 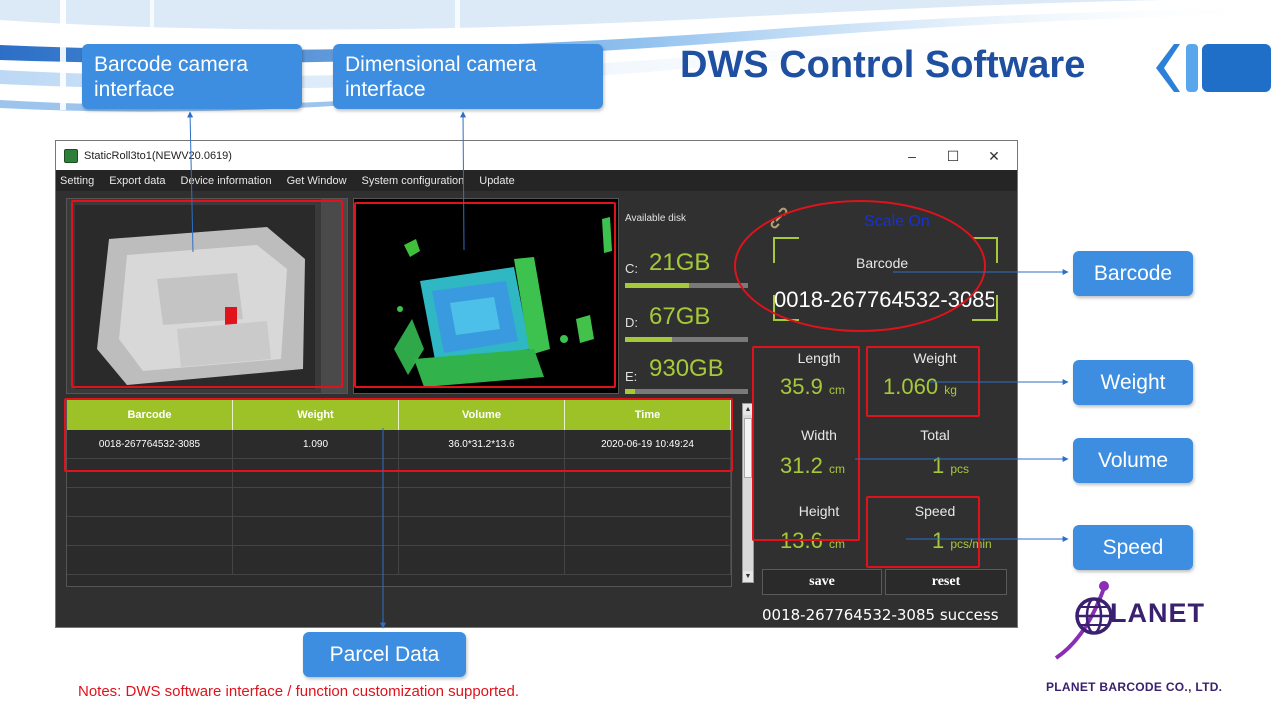 I want to click on menu-setting: Setting, so click(x=77, y=181).